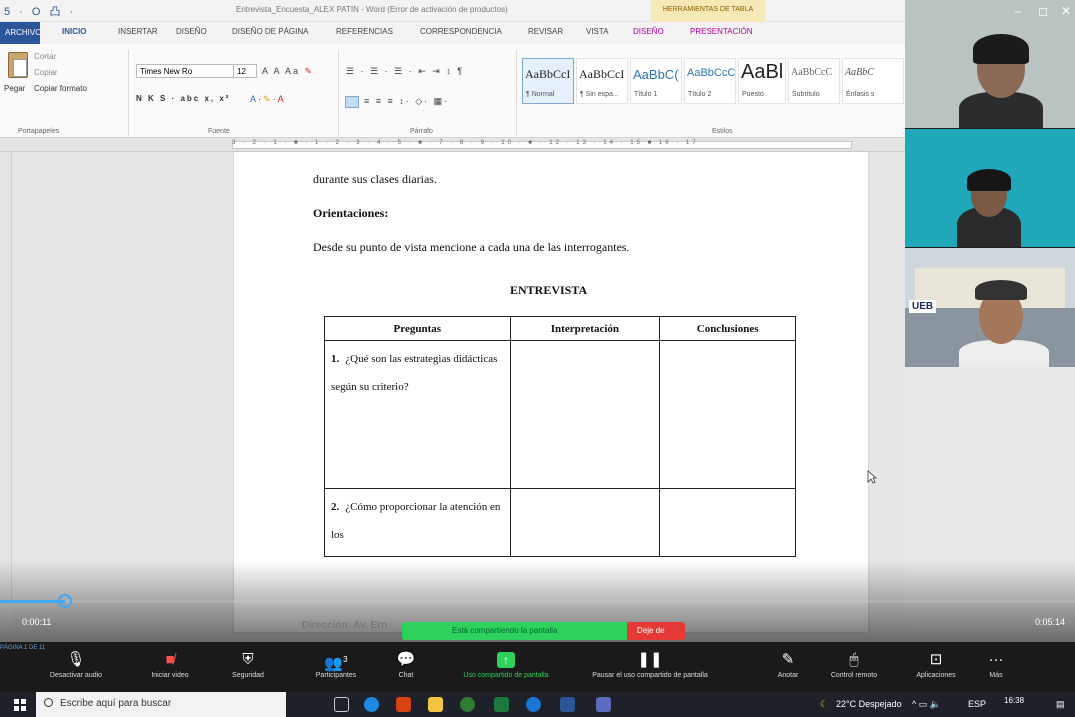 The height and width of the screenshot is (717, 1075). Describe the element at coordinates (1004, 353) in the screenshot. I see `participant-body` at that location.